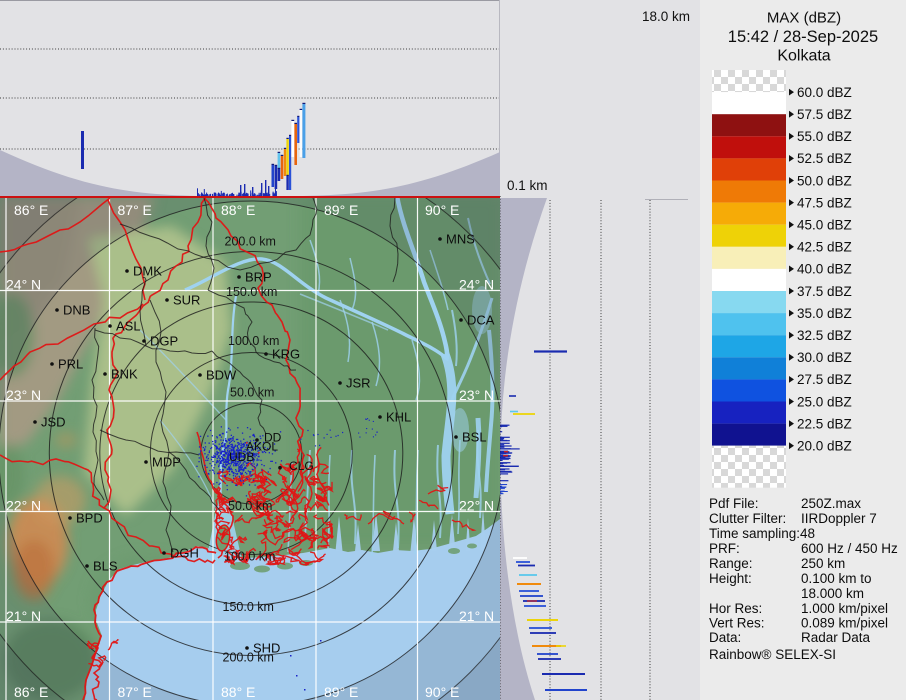 The width and height of the screenshot is (906, 700). Describe the element at coordinates (824, 269) in the screenshot. I see `svg-text: 40.0 dBZ` at that location.